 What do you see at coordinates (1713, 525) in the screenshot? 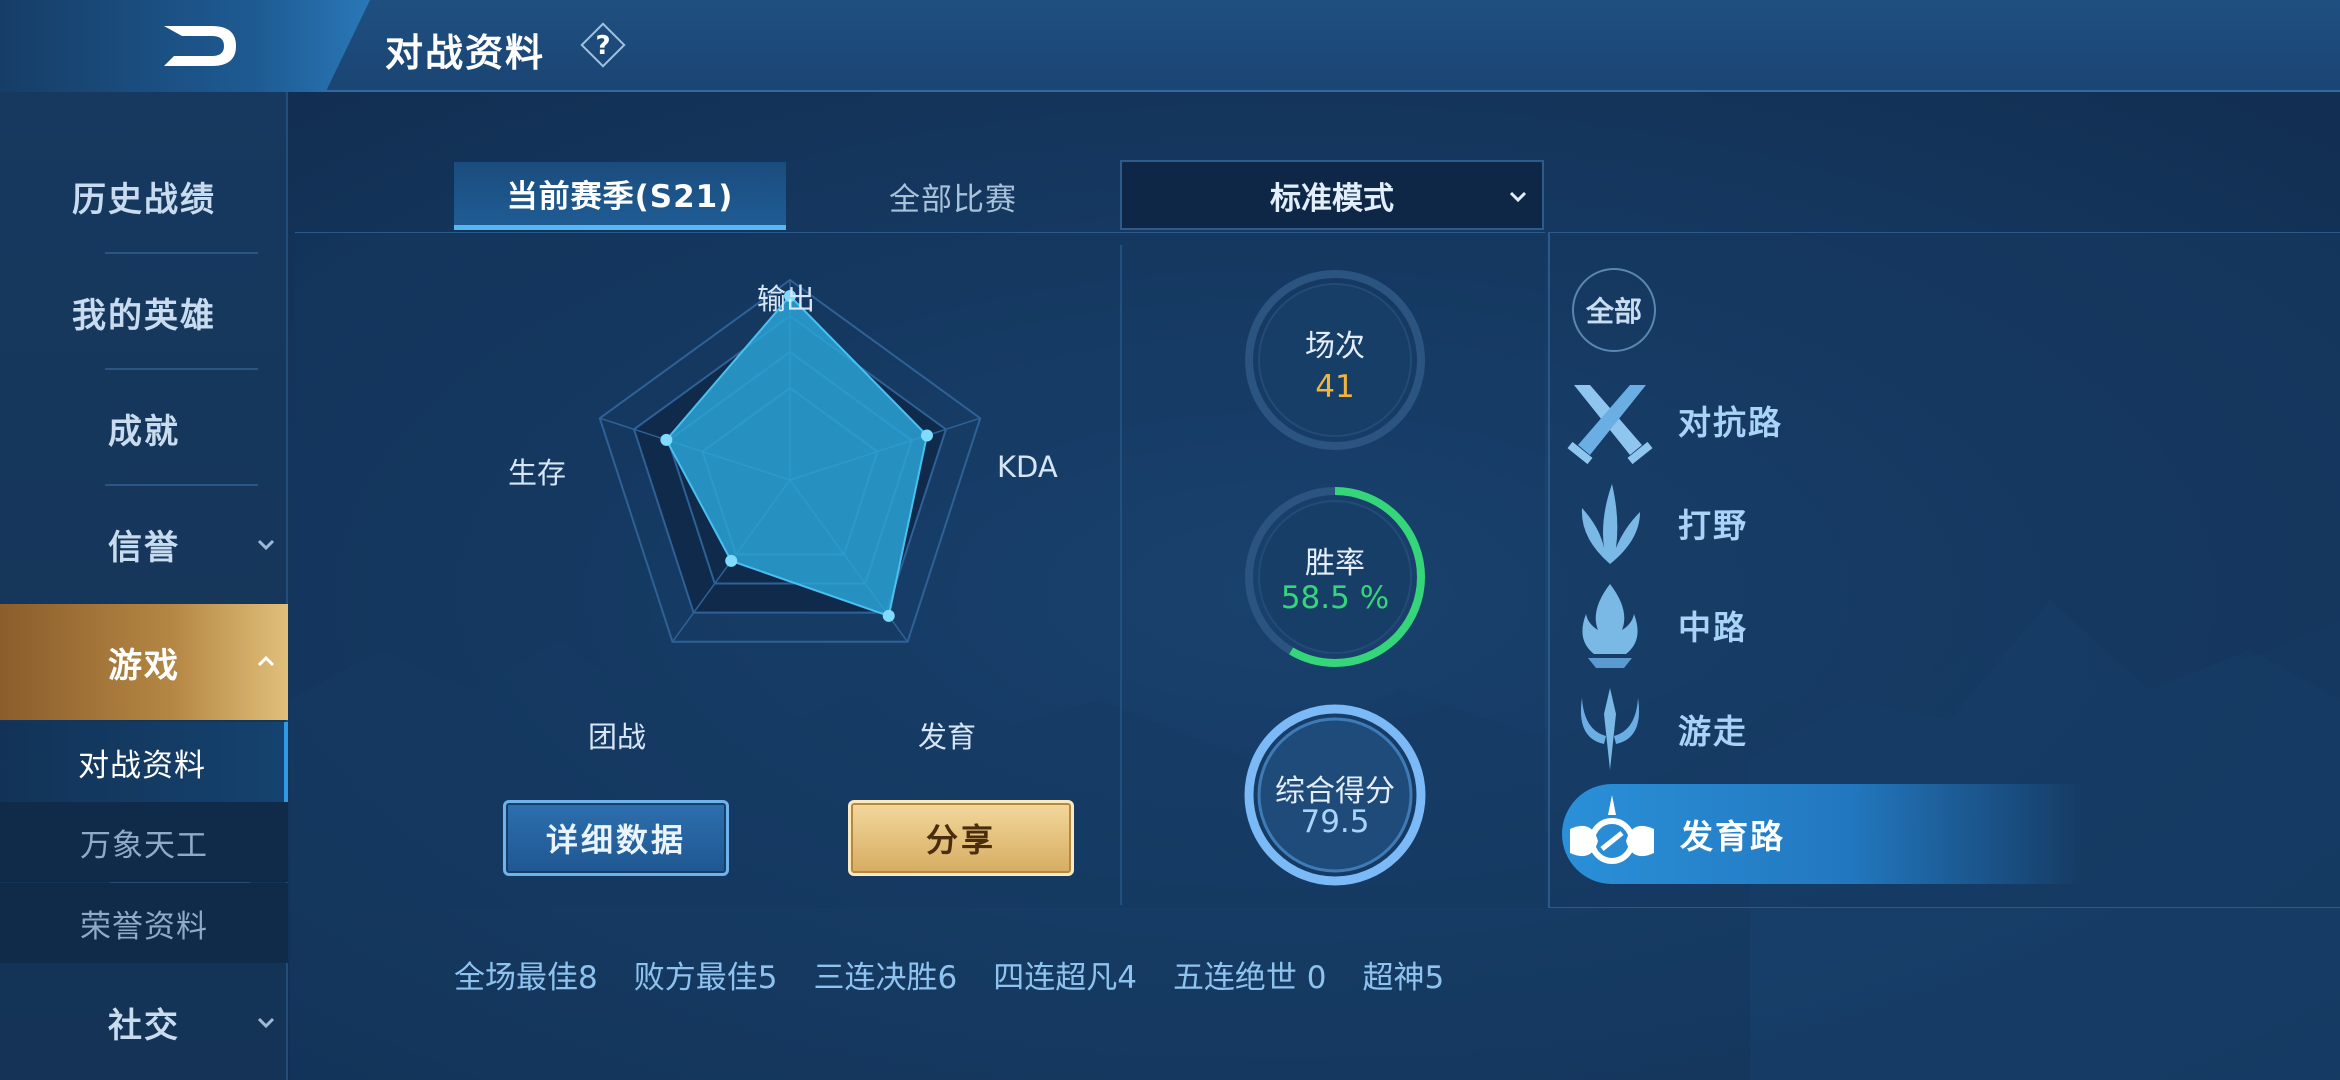
I see `role-item-label: 打野` at bounding box center [1713, 525].